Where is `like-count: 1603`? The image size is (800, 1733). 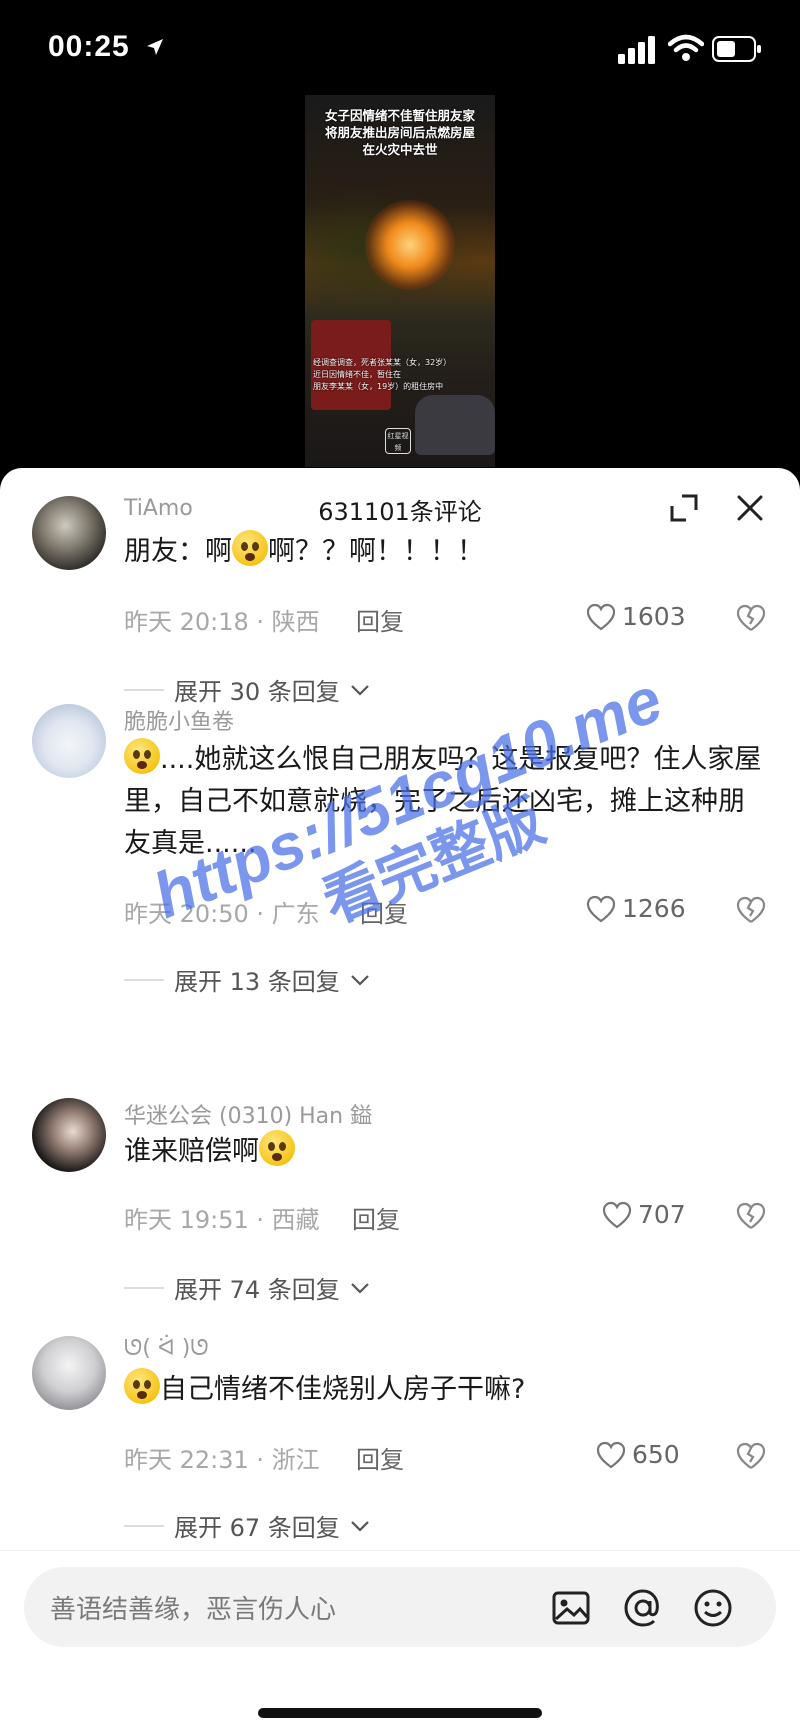
like-count: 1603 is located at coordinates (654, 616).